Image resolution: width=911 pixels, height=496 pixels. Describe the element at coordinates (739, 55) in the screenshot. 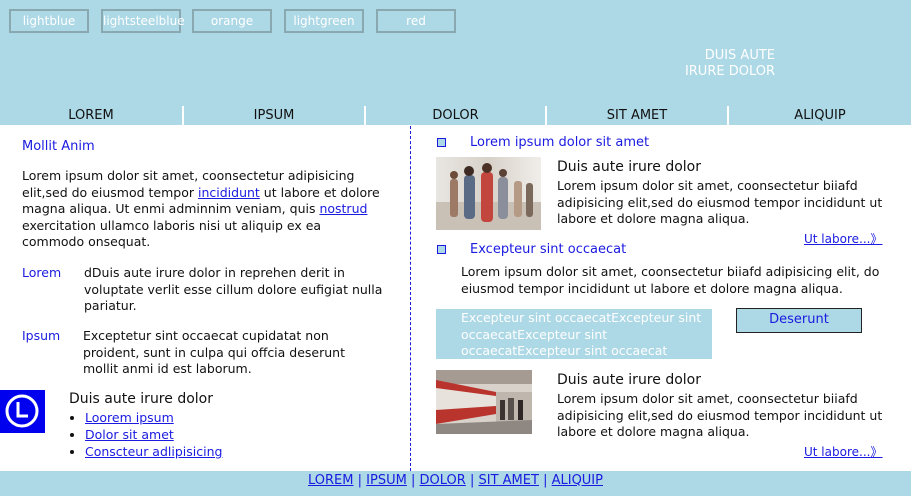

I see `header-note-line1: DUIS AUTE` at that location.